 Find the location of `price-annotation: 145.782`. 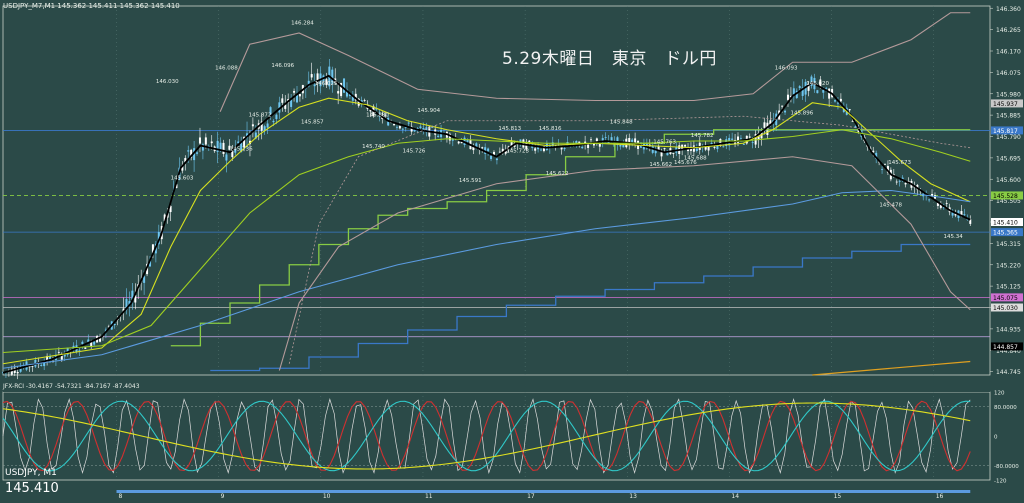

price-annotation: 145.782 is located at coordinates (702, 136).